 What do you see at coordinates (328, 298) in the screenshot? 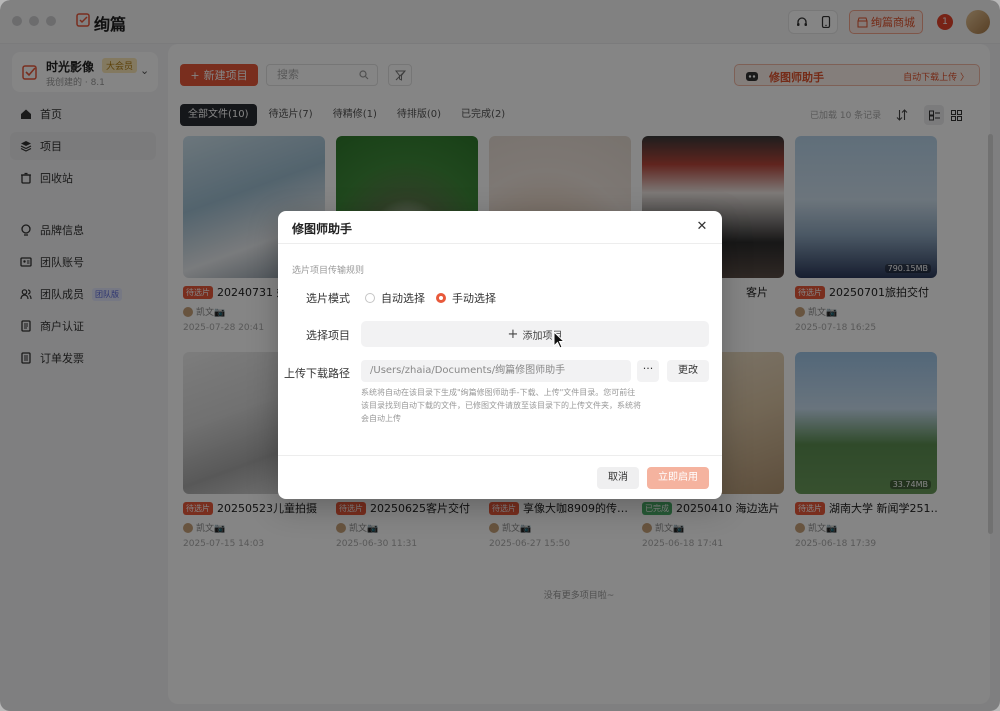
I see `mode-label: 选片模式` at bounding box center [328, 298].